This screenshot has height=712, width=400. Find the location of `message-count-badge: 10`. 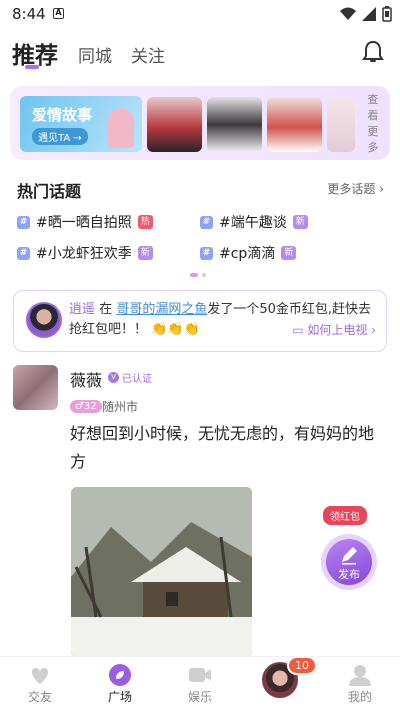

message-count-badge: 10 is located at coordinates (302, 665).